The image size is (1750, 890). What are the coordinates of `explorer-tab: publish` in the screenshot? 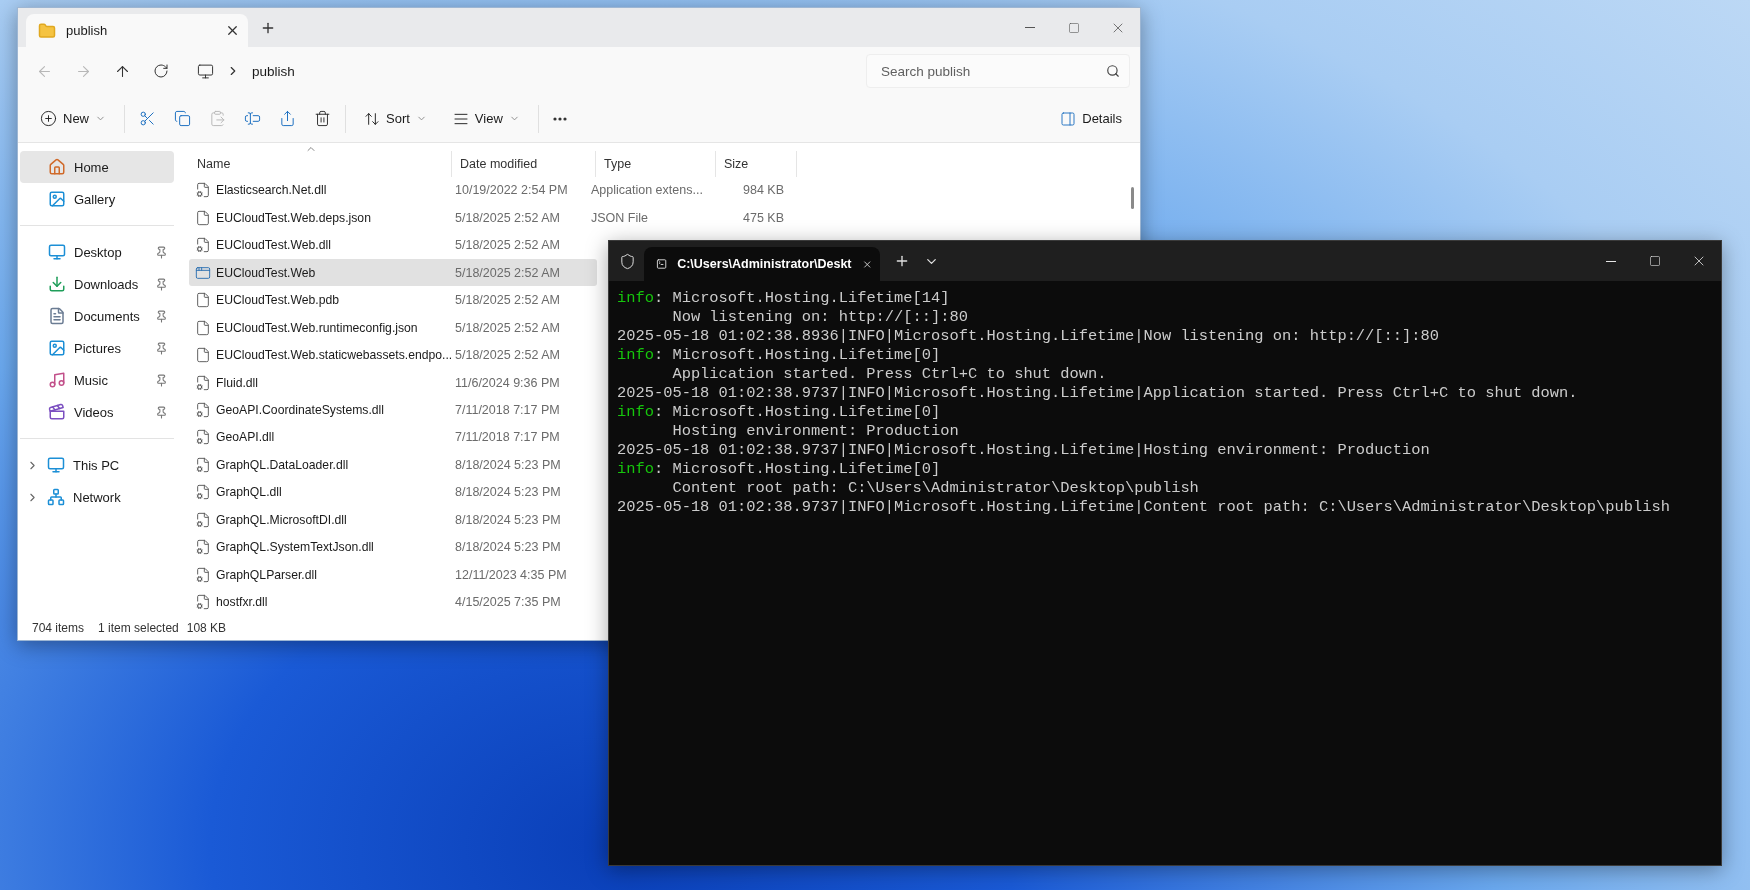 It's located at (137, 30).